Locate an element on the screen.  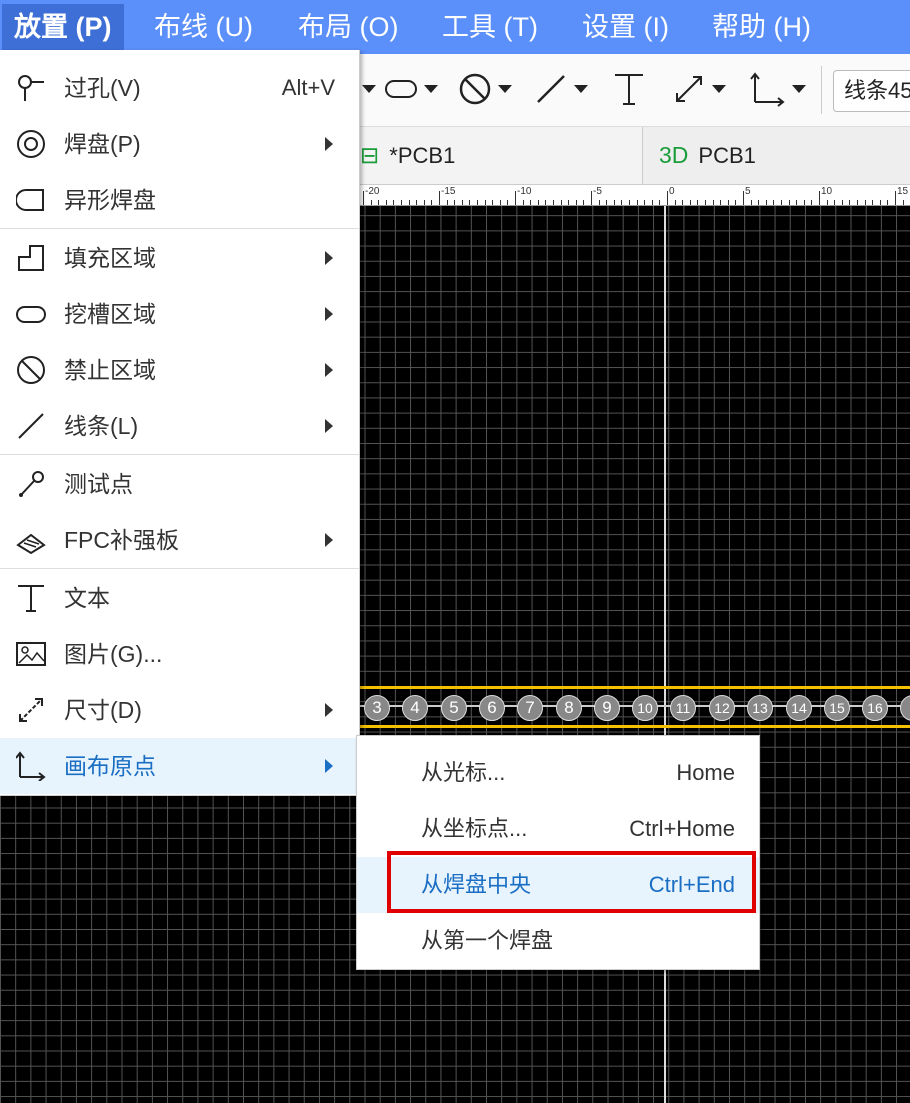
menu-item-dimension: 尺寸(D) is located at coordinates (179, 710).